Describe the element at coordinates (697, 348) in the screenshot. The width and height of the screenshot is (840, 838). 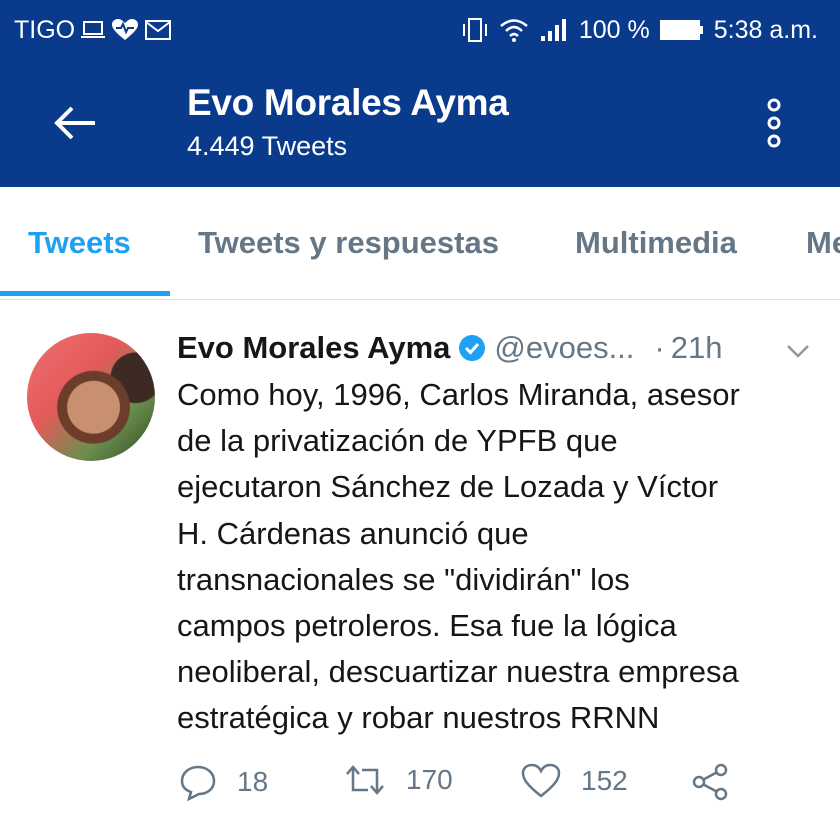
I see `tweet-time: 21h` at that location.